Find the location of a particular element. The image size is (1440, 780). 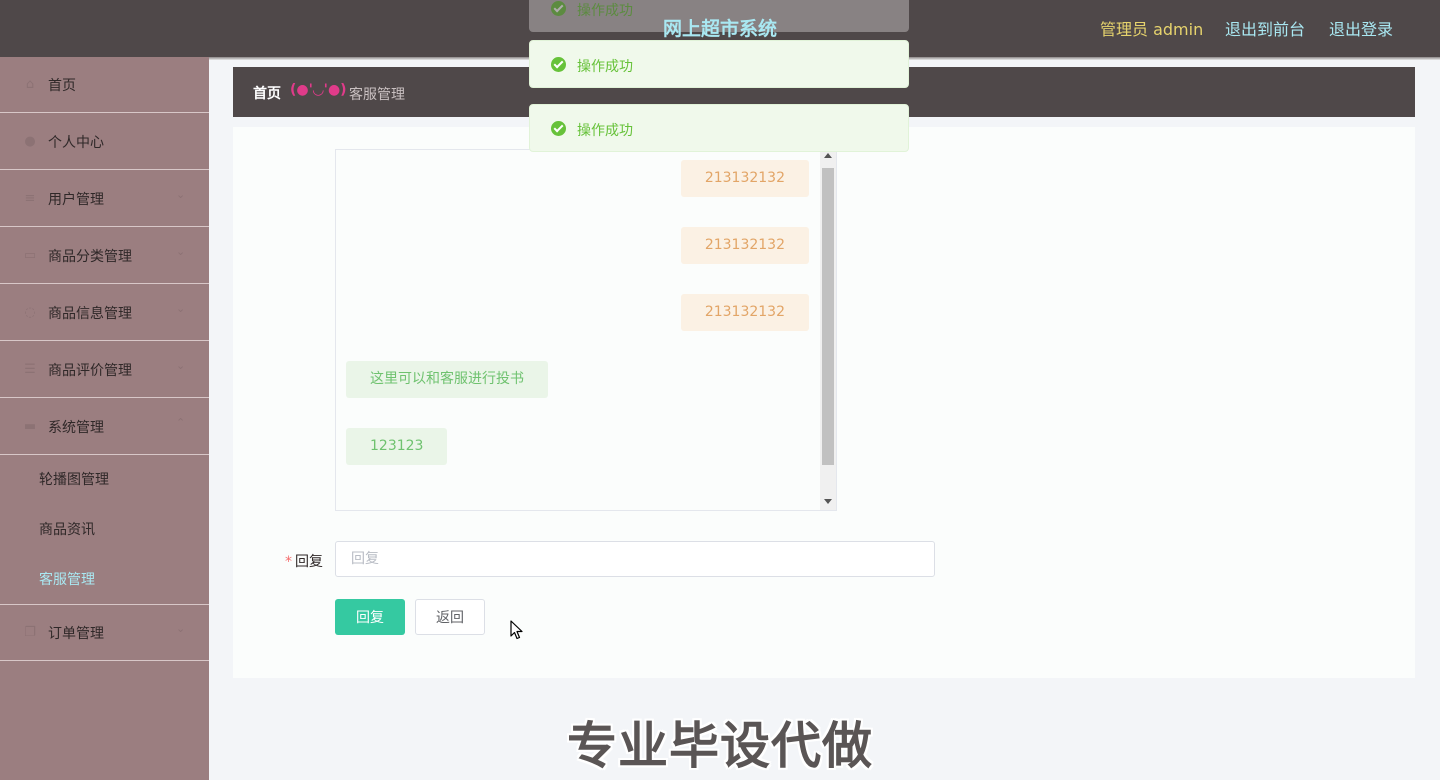

scroll-down-arrow-icon is located at coordinates (828, 501).